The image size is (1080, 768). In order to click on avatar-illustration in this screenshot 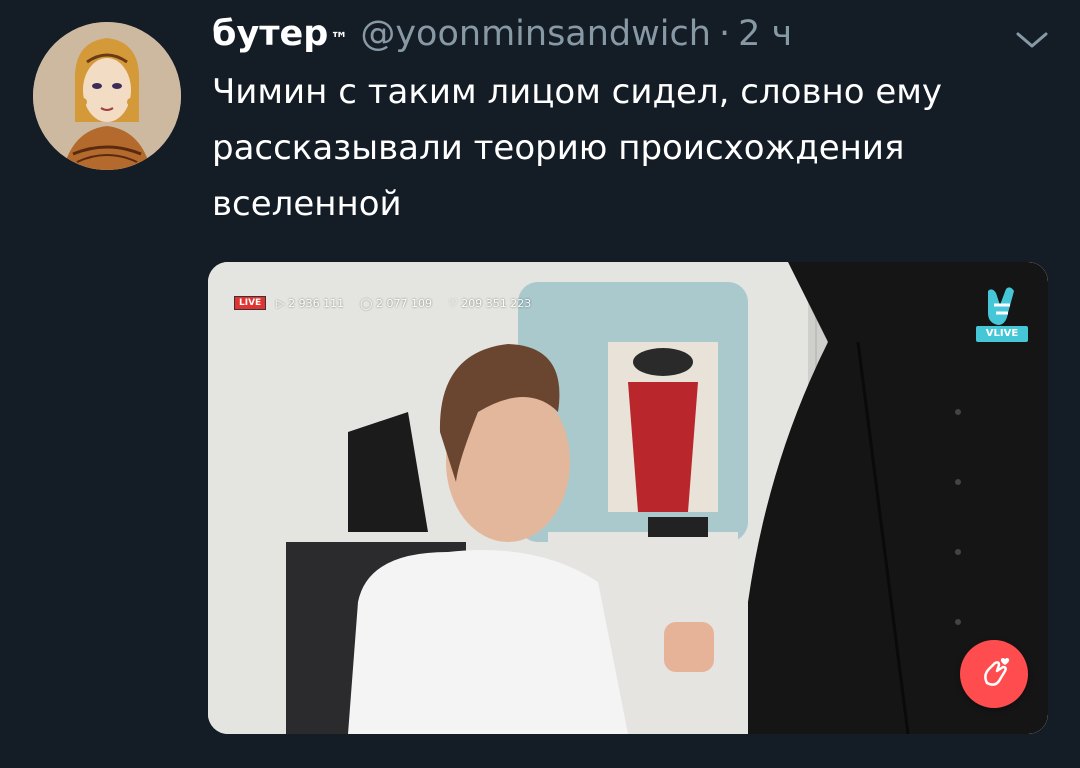, I will do `click(107, 96)`.